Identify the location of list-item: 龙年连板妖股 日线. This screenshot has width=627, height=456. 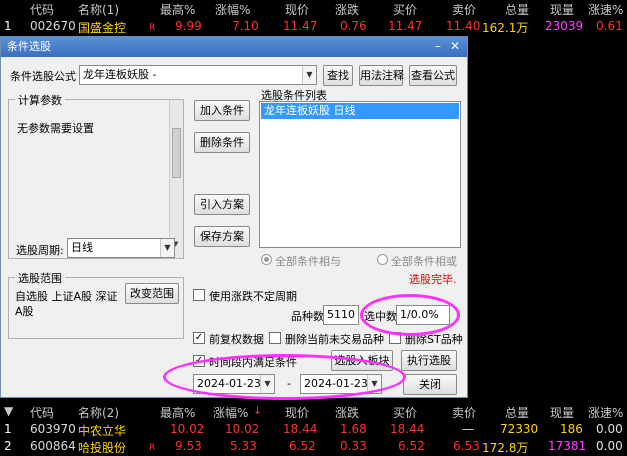
(360, 111).